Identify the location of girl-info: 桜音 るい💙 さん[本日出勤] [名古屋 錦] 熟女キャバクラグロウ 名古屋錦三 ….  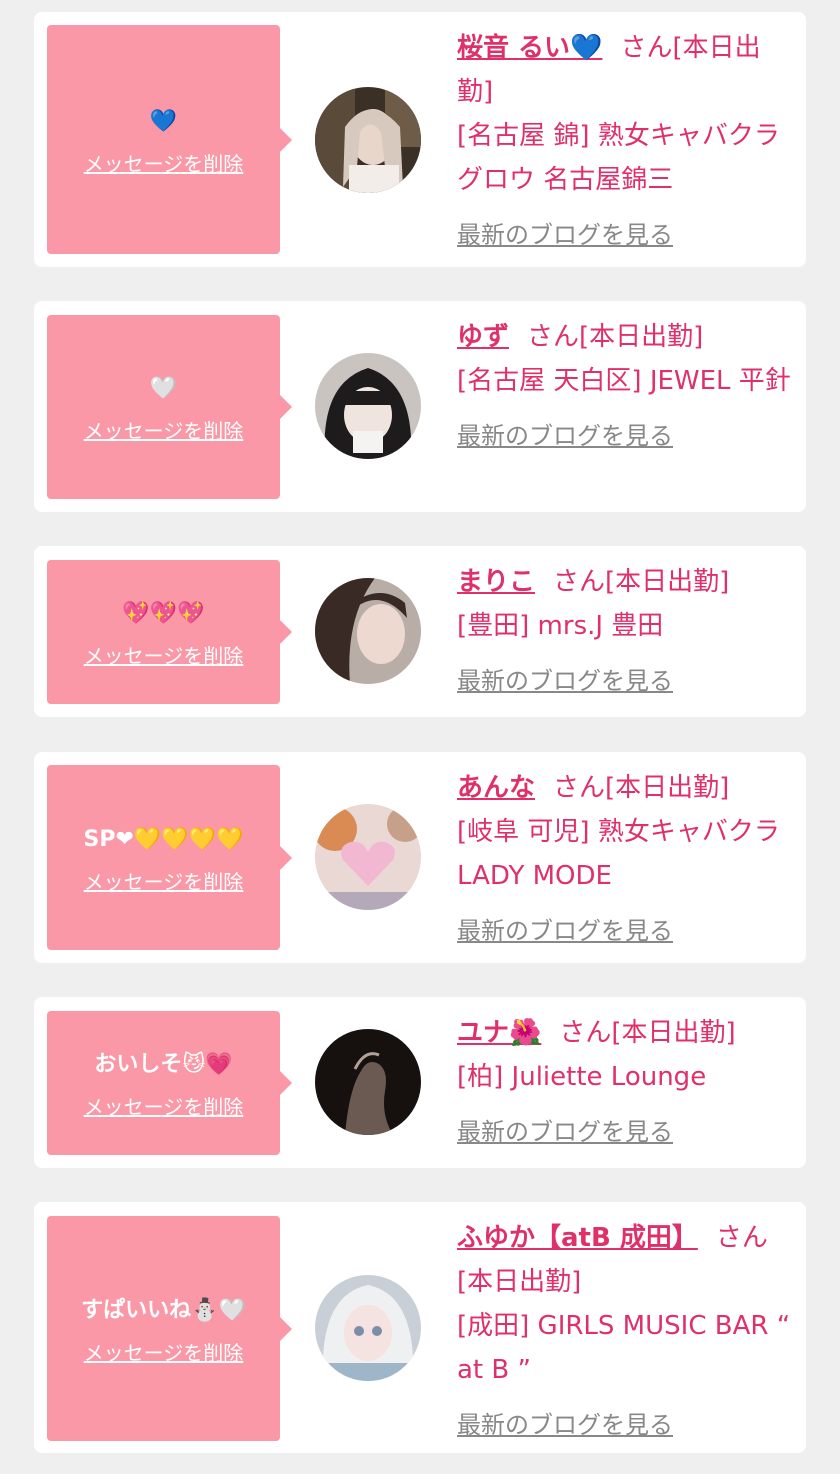
(624, 138).